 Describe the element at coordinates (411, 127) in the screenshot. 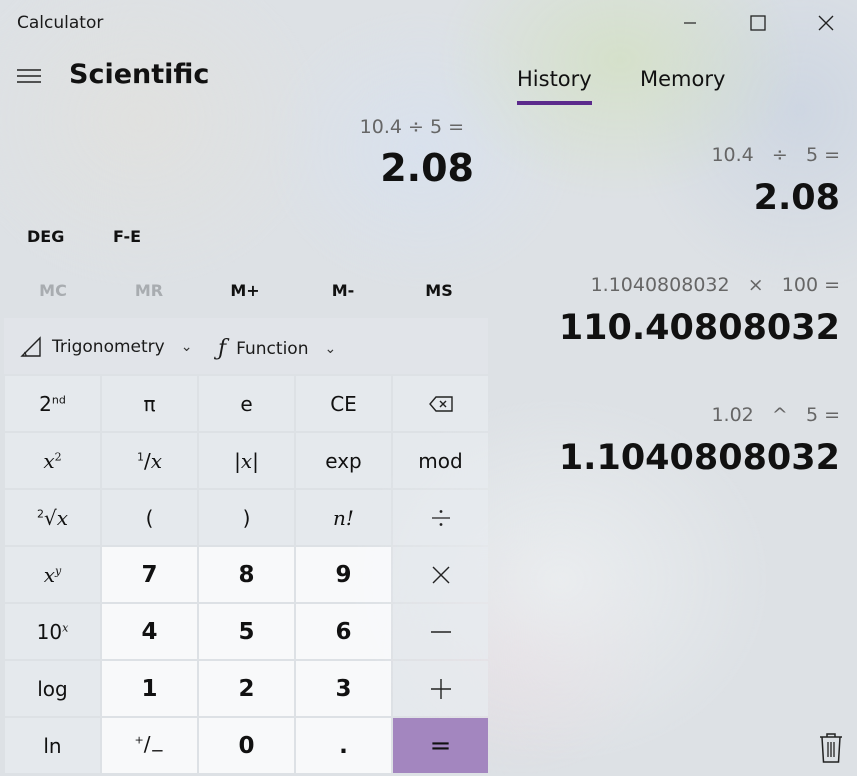

I see `expression-display: 10.4 ÷ 5 =` at that location.